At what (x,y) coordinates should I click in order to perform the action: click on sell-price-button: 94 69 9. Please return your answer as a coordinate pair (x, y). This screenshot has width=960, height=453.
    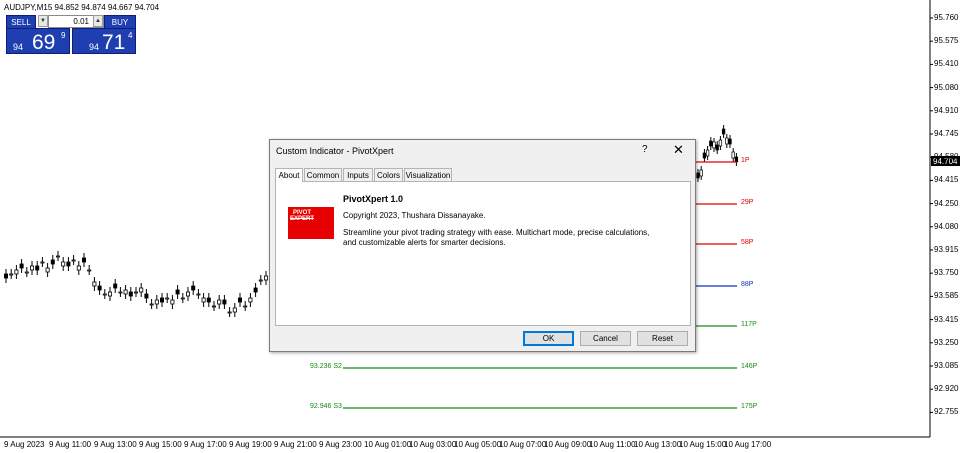
    Looking at the image, I should click on (38, 41).